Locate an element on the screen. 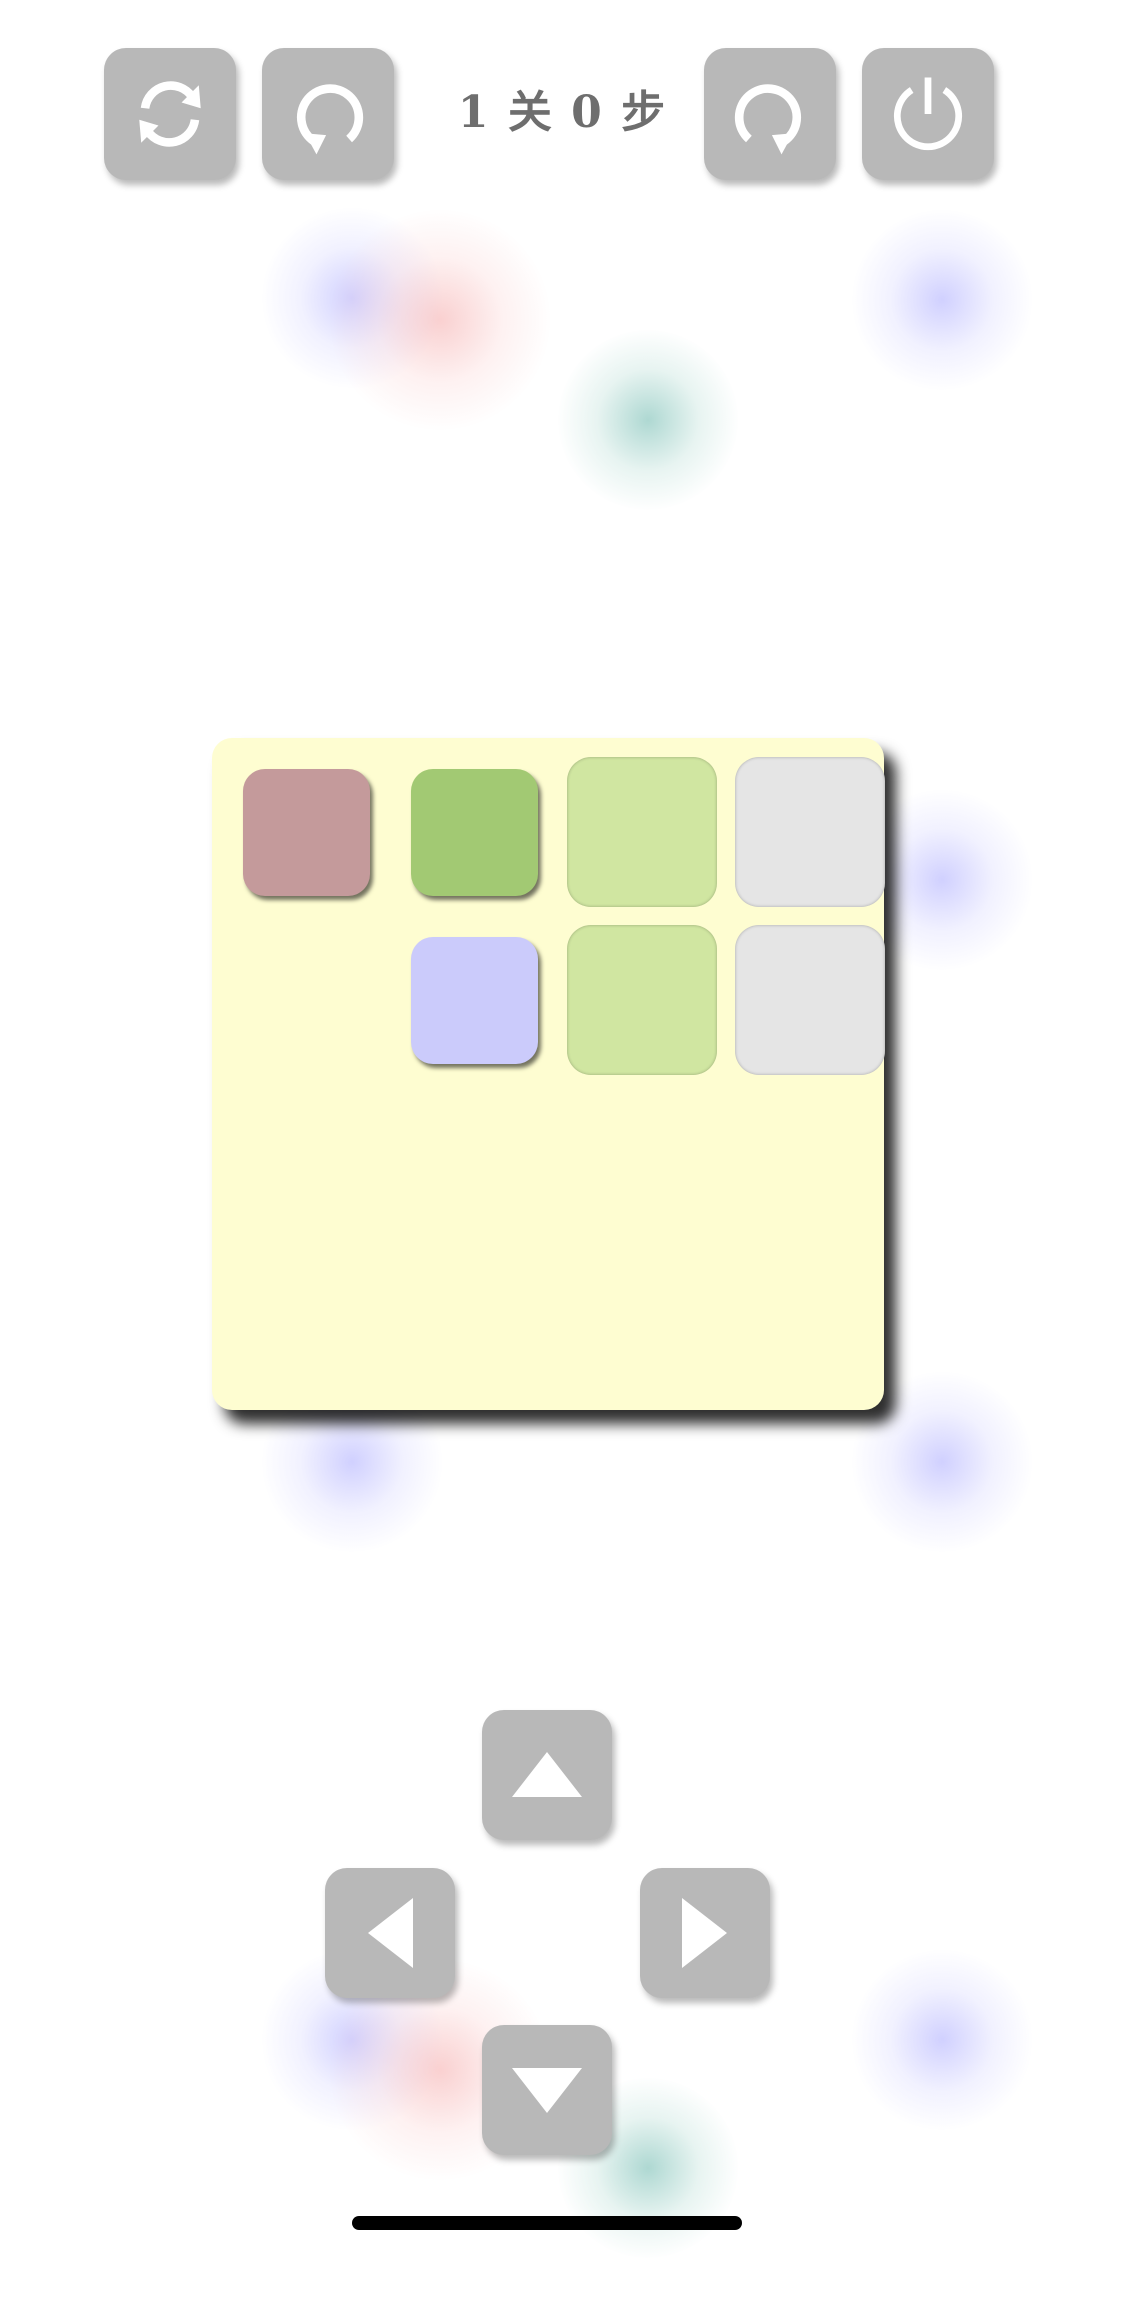 This screenshot has height=2320, width=1125. refresh-arrows-icon is located at coordinates (170, 114).